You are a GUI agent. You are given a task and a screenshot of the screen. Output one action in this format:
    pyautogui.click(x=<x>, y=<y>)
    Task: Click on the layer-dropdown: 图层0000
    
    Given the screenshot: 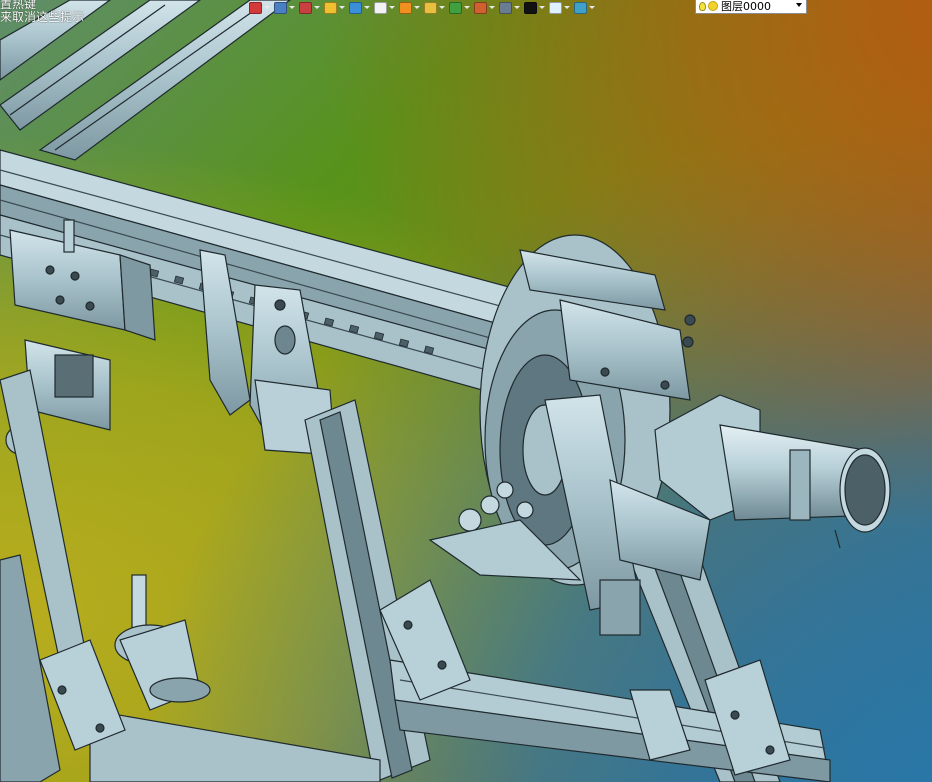 What is the action you would take?
    pyautogui.click(x=751, y=7)
    